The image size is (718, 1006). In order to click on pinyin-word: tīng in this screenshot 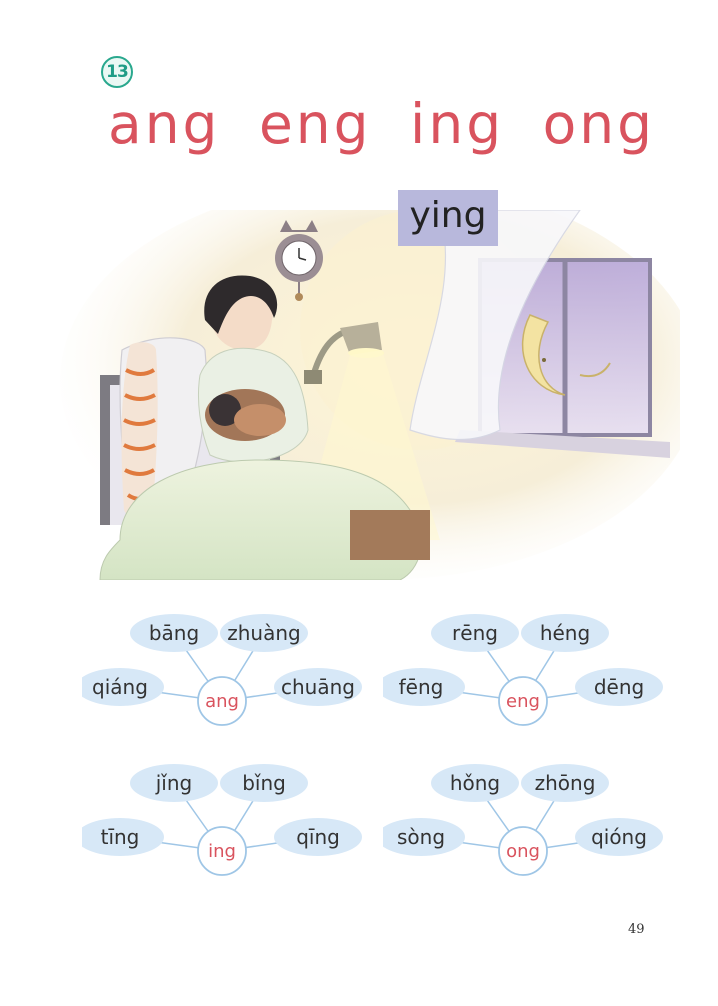, I will do `click(120, 837)`.